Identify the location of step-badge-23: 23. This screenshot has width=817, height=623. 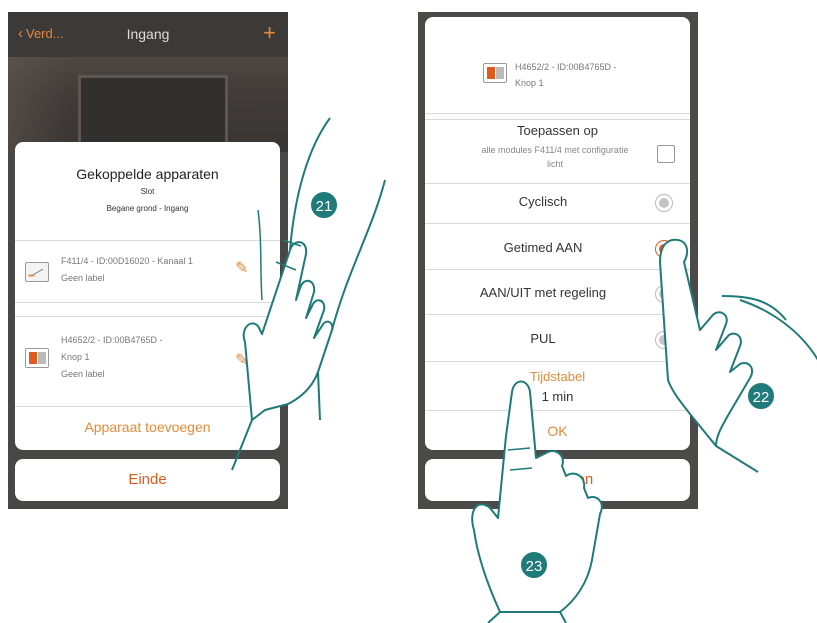
(534, 565).